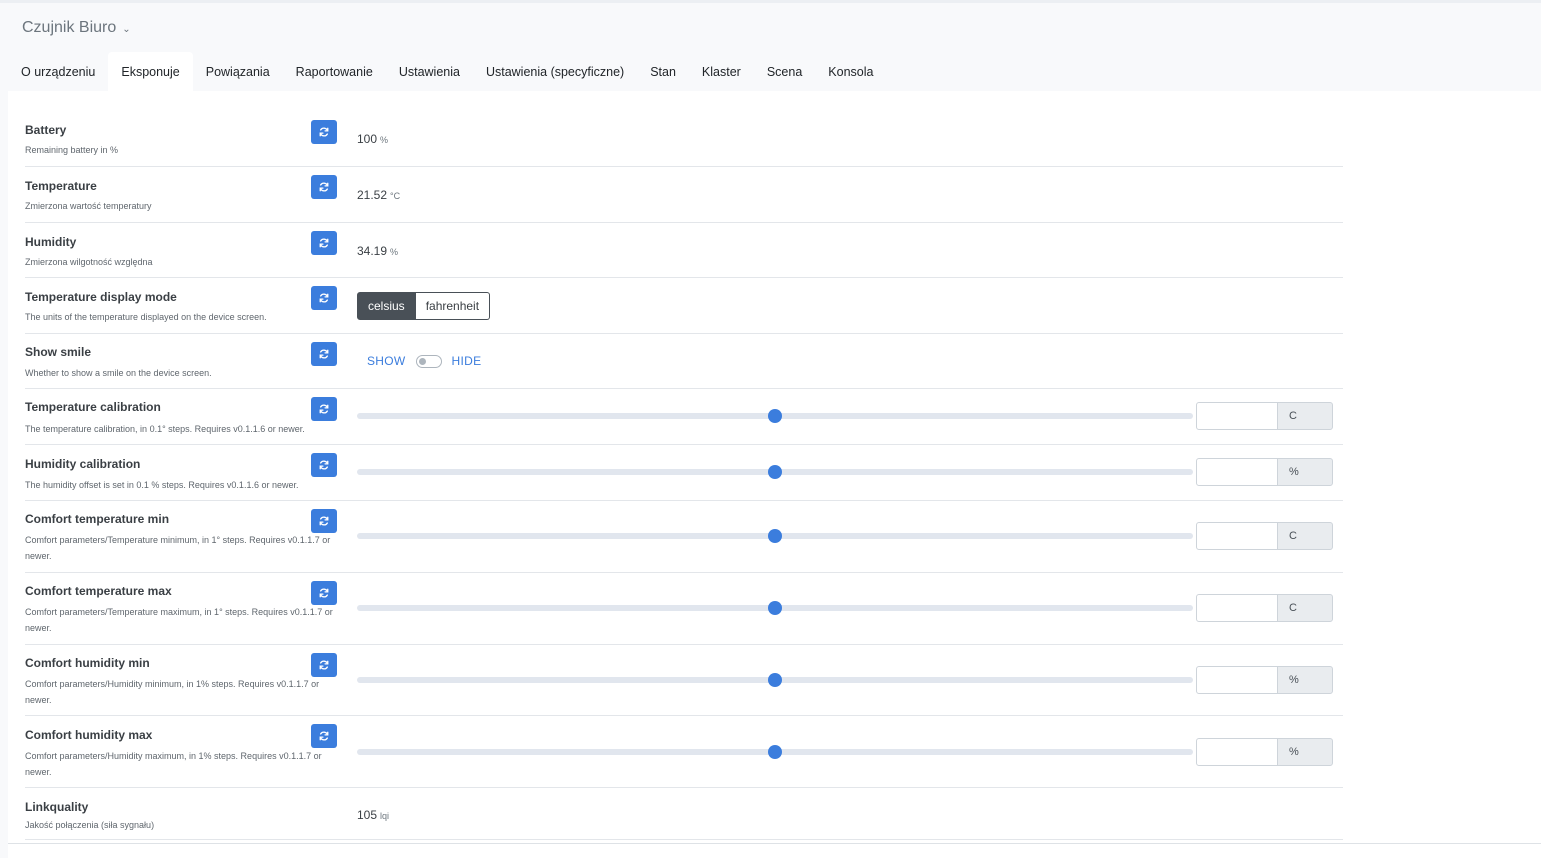 This screenshot has height=858, width=1541. Describe the element at coordinates (58, 352) in the screenshot. I see `expose-label: Show smile` at that location.